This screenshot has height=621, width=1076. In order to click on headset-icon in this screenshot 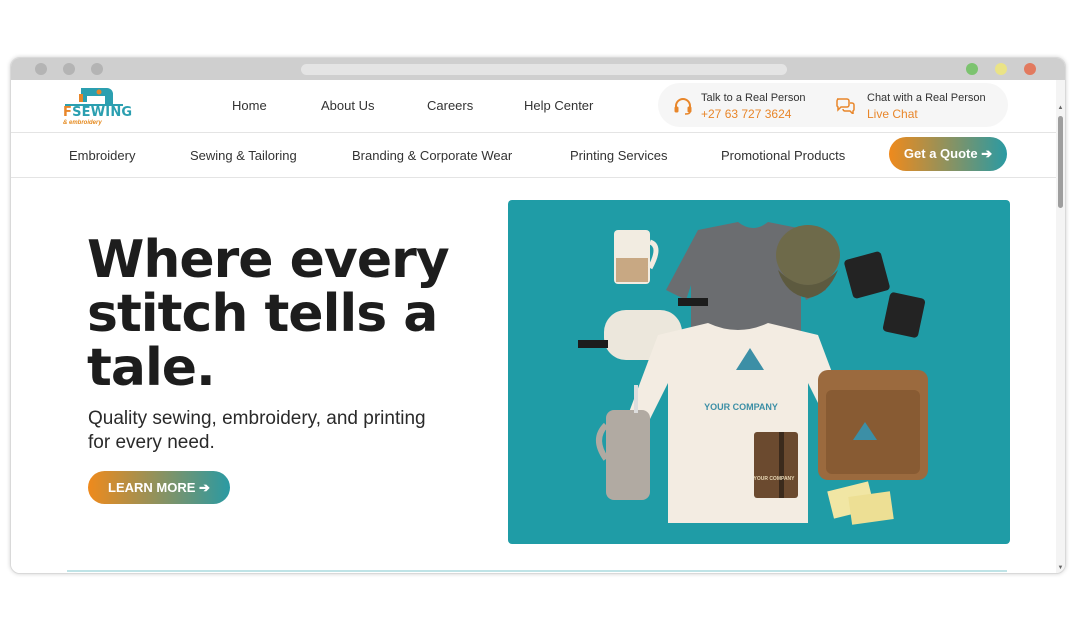, I will do `click(683, 106)`.